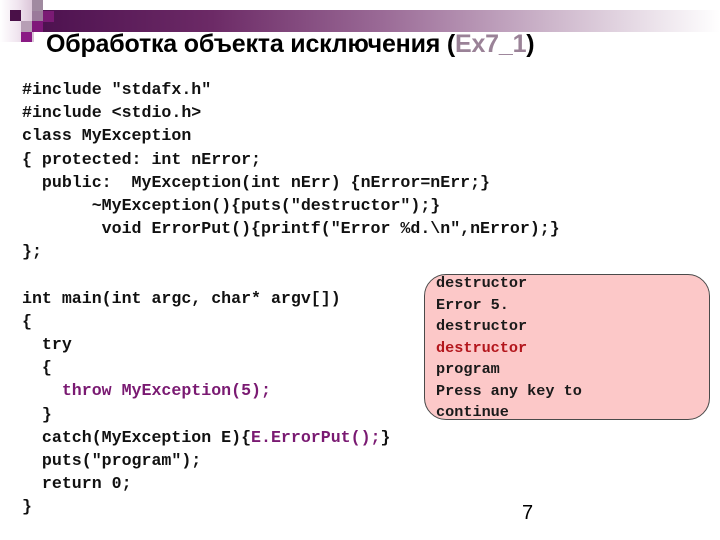 The height and width of the screenshot is (540, 720). I want to click on code-line: };, so click(32, 252).